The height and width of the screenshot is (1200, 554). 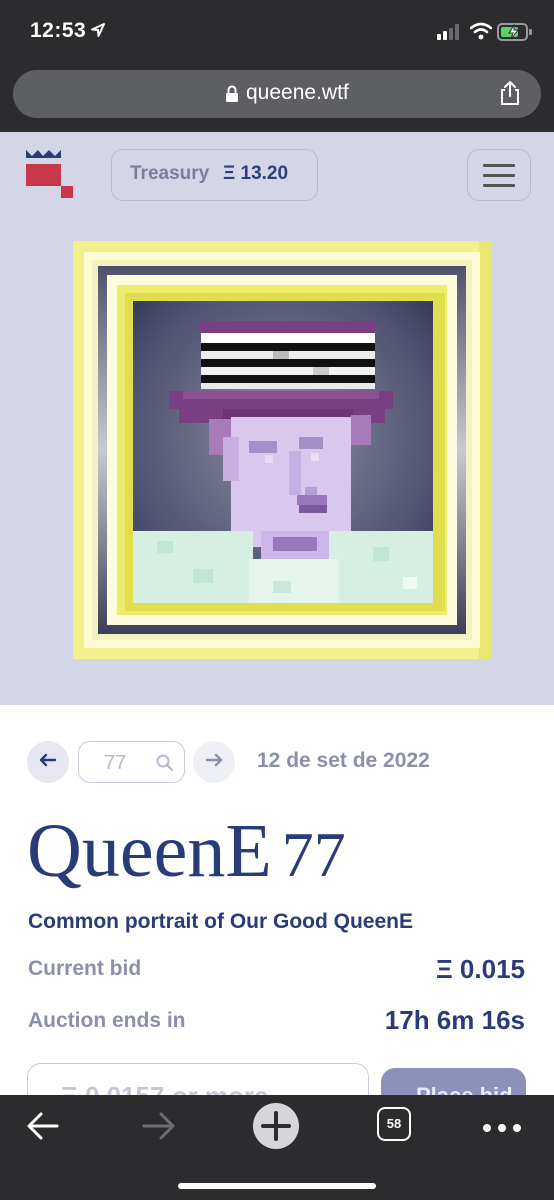 I want to click on noun-id-value: 77, so click(x=115, y=763).